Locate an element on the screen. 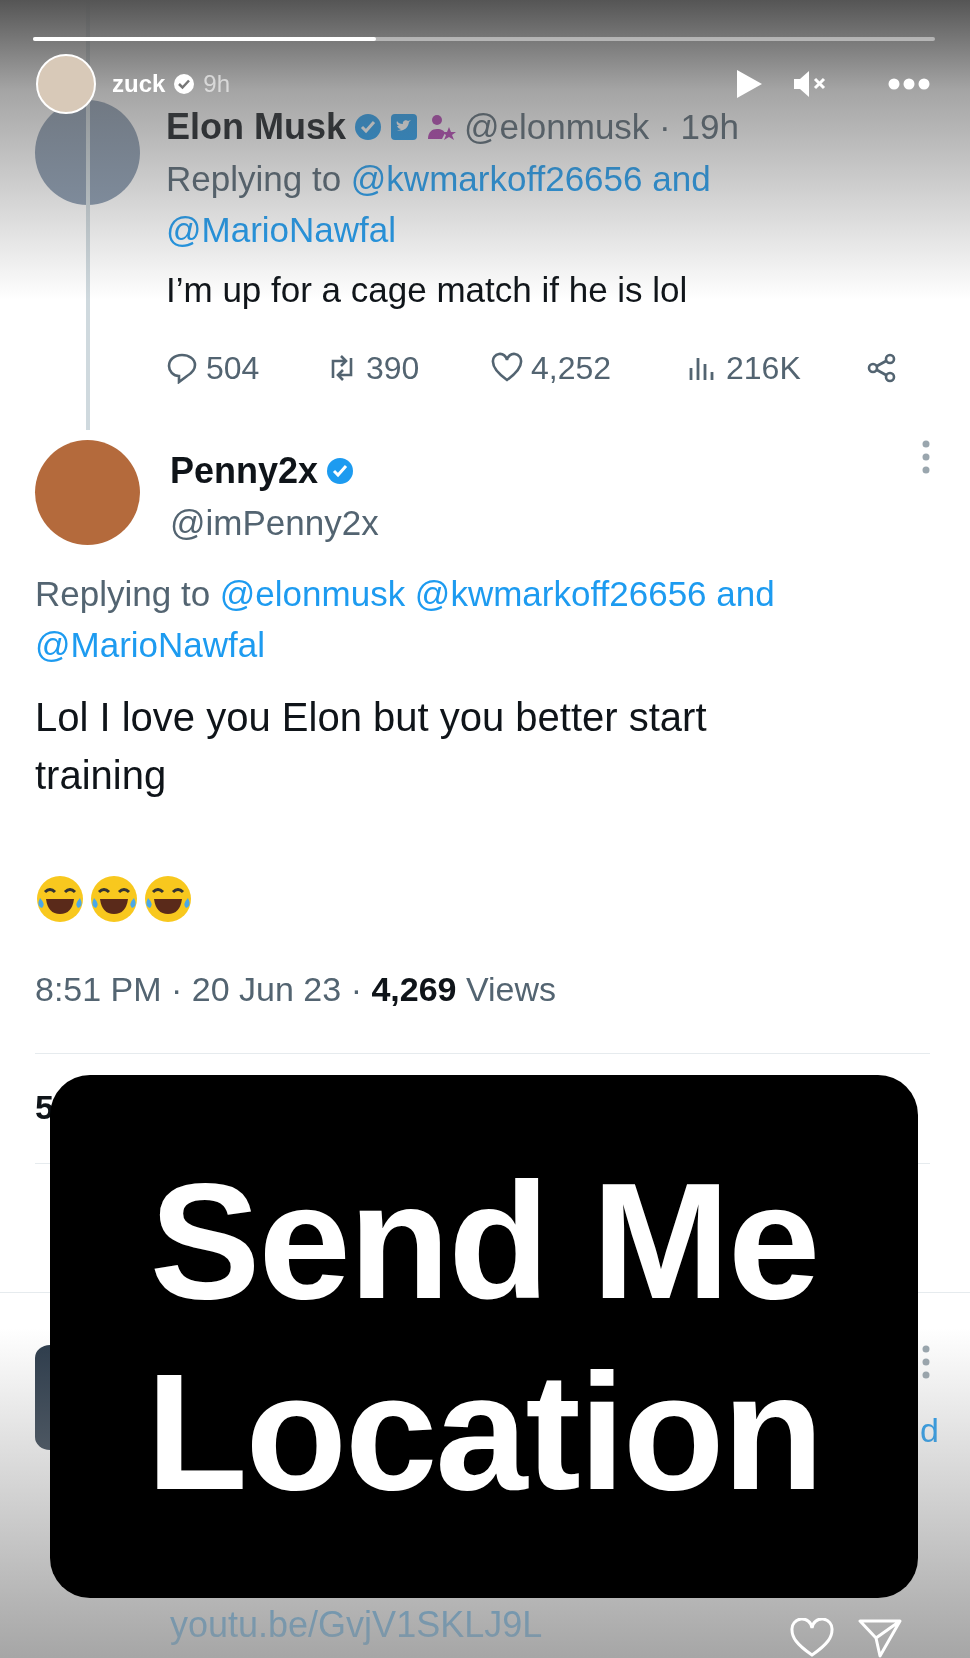 Image resolution: width=970 pixels, height=1658 pixels. tweet-text: Lol I love you Elon but you better start training is located at coordinates (371, 747).